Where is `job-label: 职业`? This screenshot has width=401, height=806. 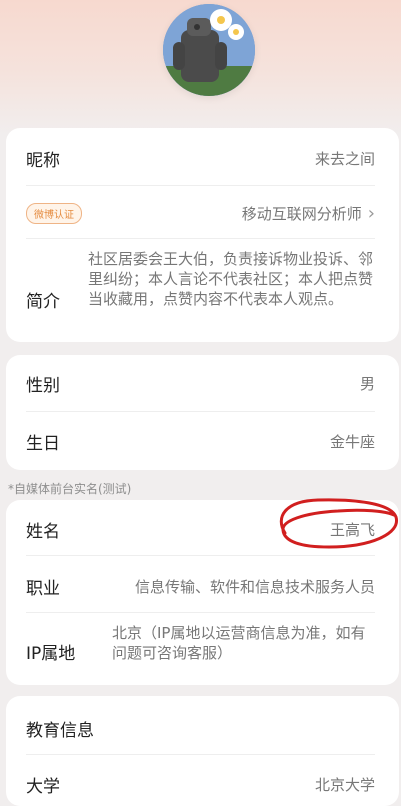 job-label: 职业 is located at coordinates (43, 589).